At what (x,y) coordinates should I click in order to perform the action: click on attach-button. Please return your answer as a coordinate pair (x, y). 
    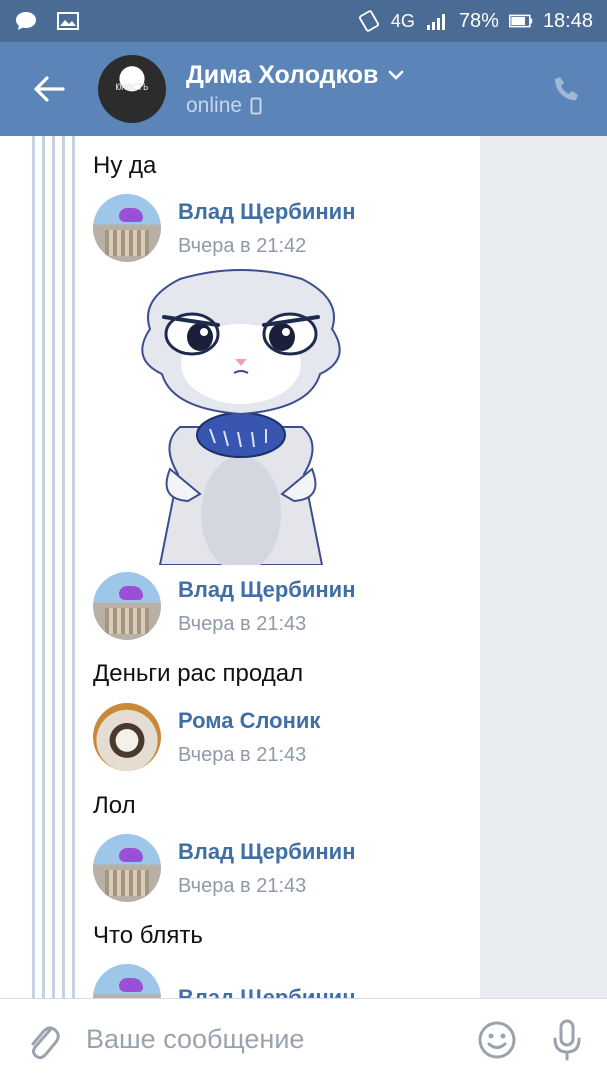
    Looking at the image, I should click on (43, 1039).